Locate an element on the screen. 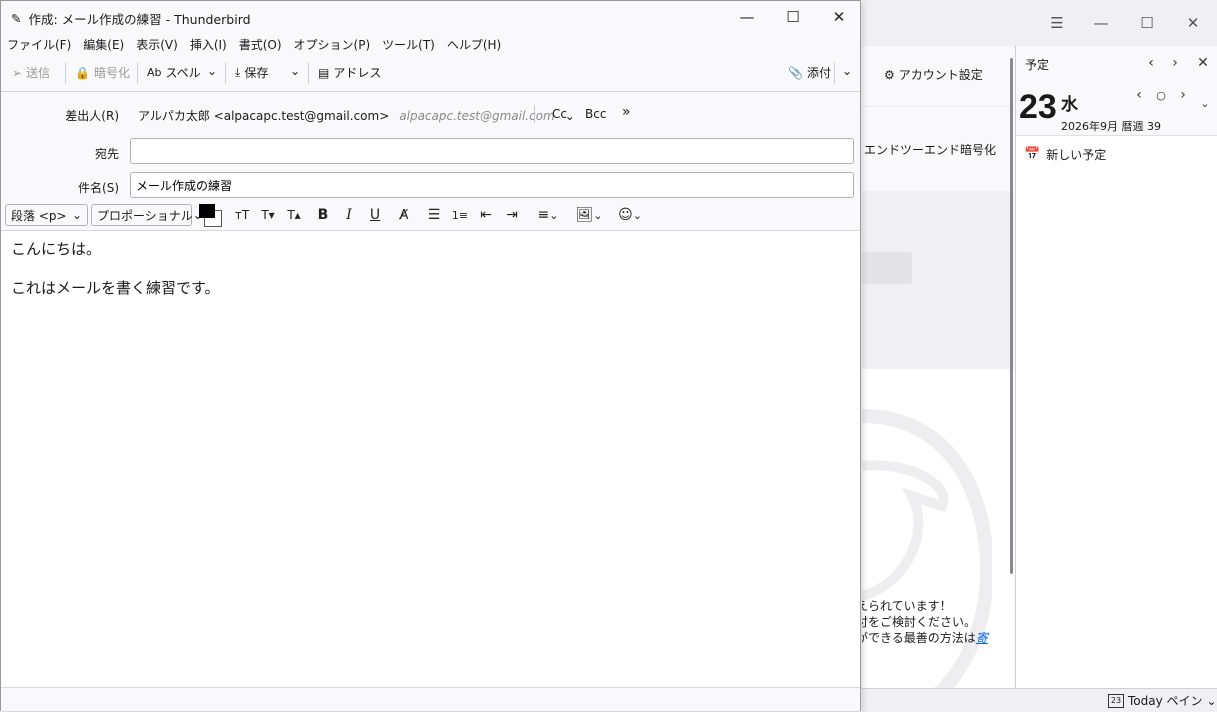  today-circle-icon: ○ is located at coordinates (1161, 95).